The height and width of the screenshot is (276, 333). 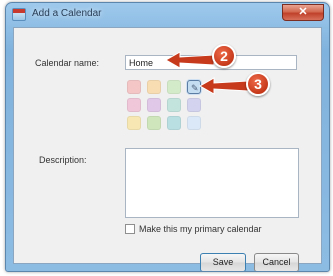 I want to click on description-label: Description:, so click(x=63, y=160).